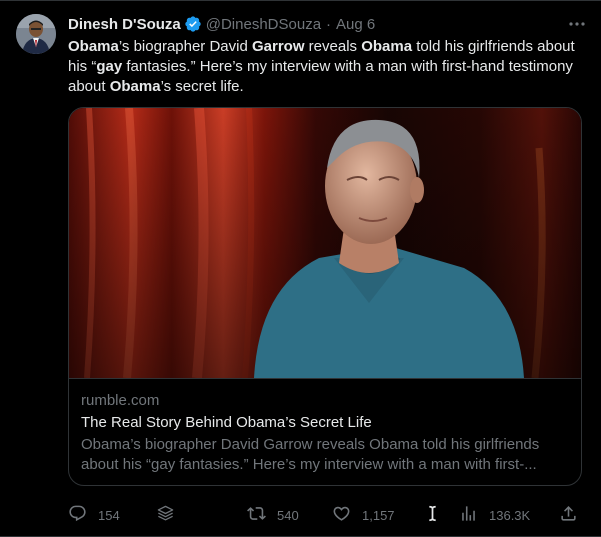 The image size is (601, 537). I want to click on tweet-date: Aug 6, so click(355, 24).